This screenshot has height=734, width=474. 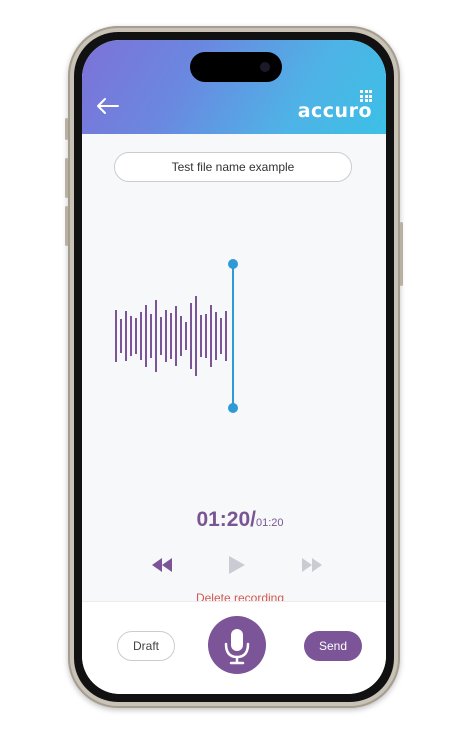 What do you see at coordinates (401, 254) in the screenshot?
I see `phone-power-button` at bounding box center [401, 254].